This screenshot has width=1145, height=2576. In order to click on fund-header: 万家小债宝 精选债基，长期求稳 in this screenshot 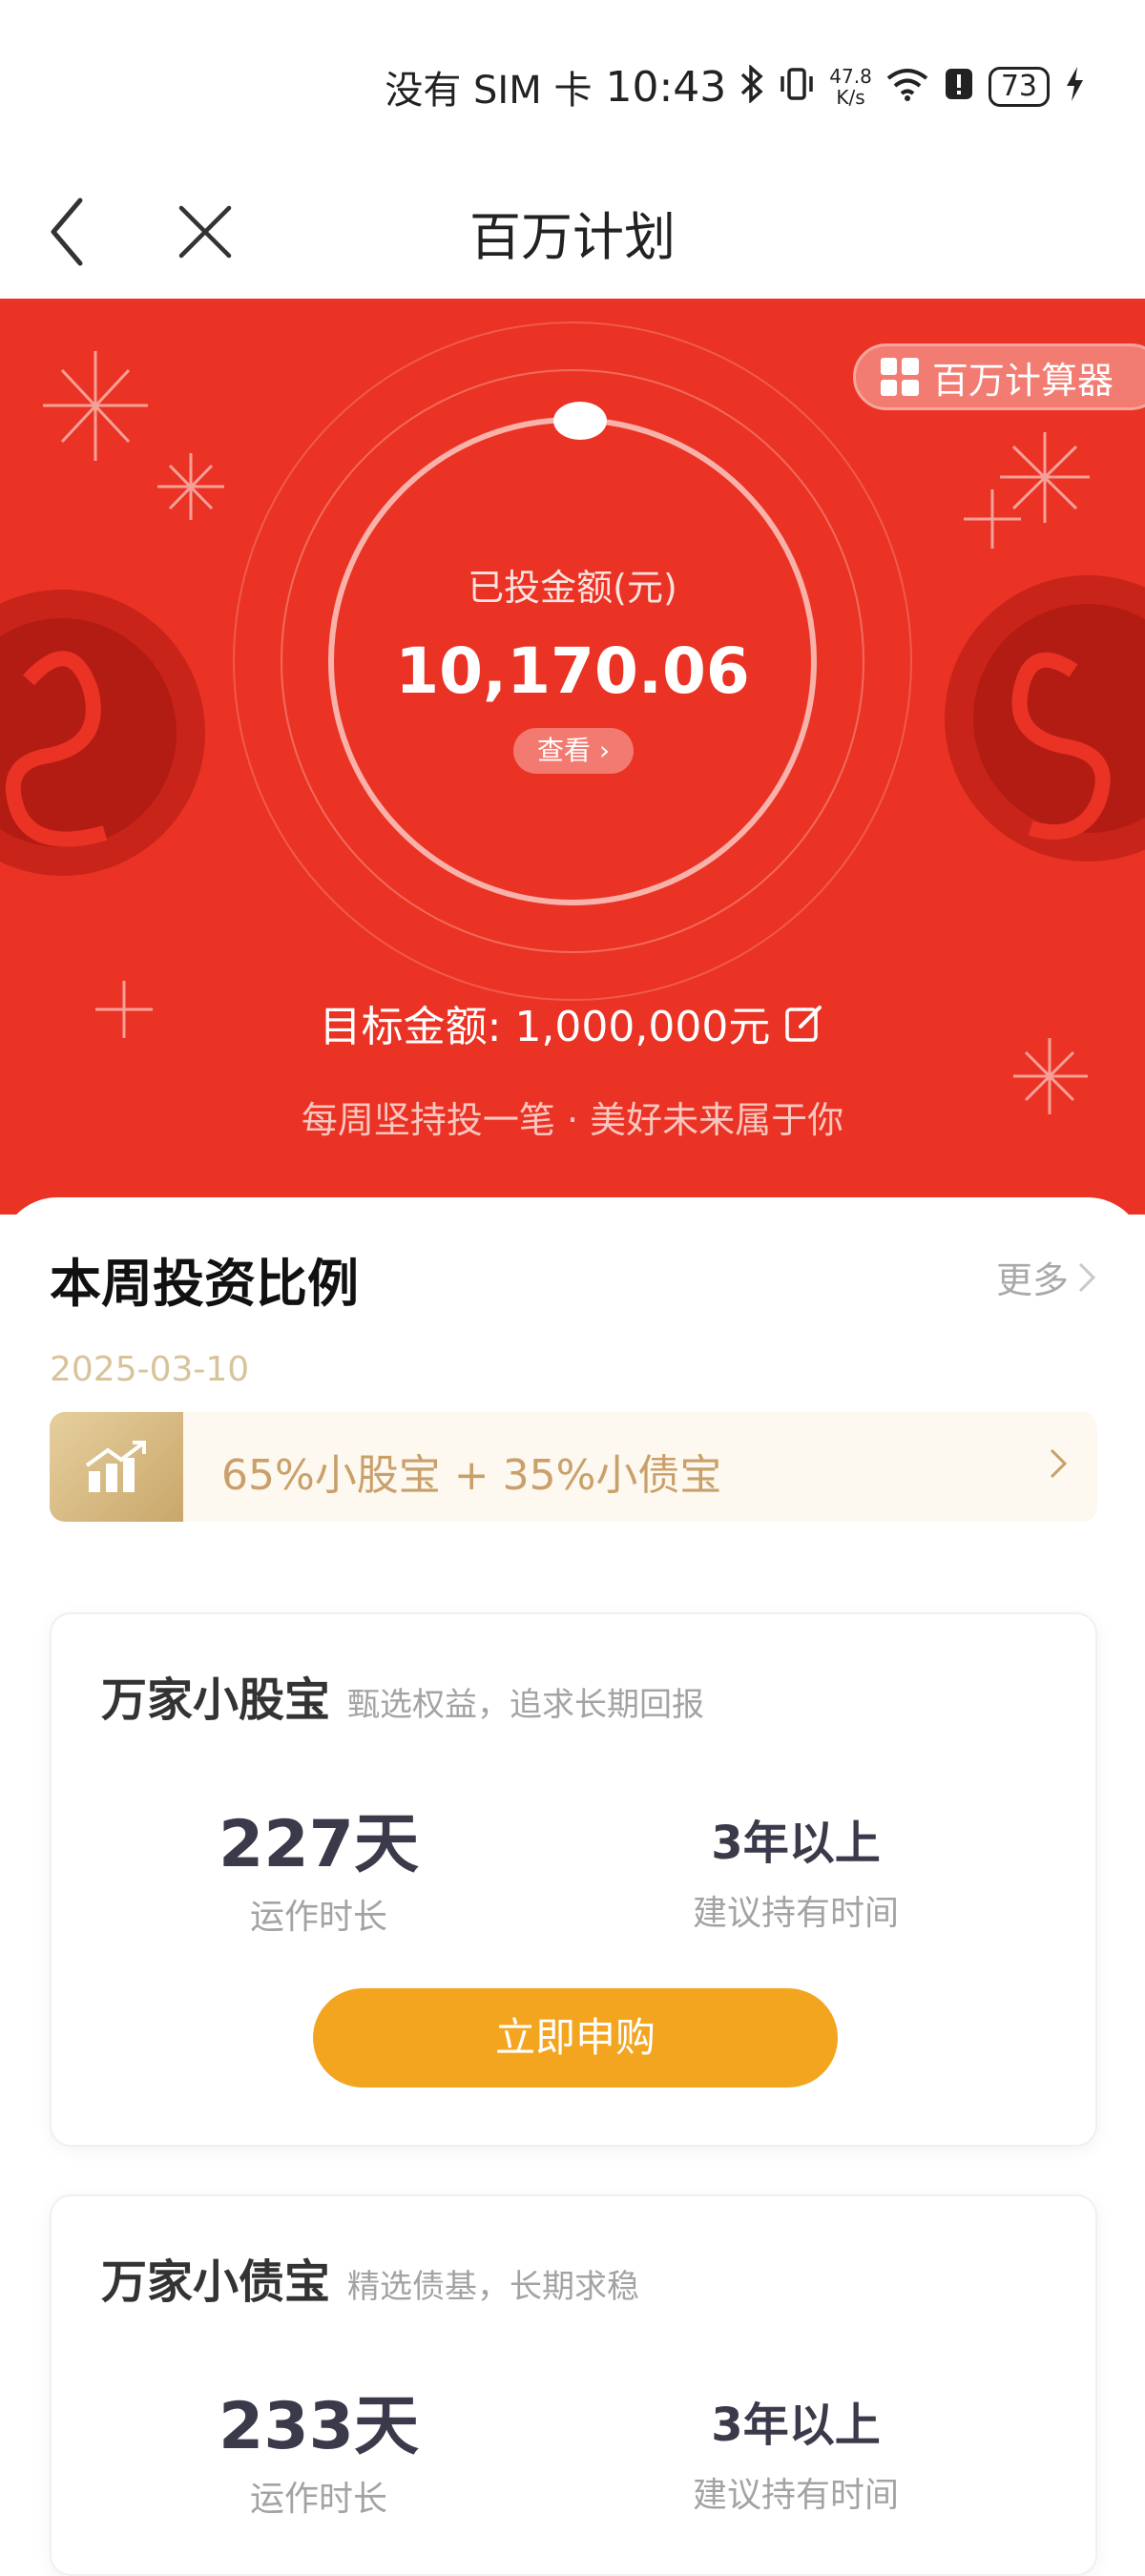, I will do `click(370, 2277)`.